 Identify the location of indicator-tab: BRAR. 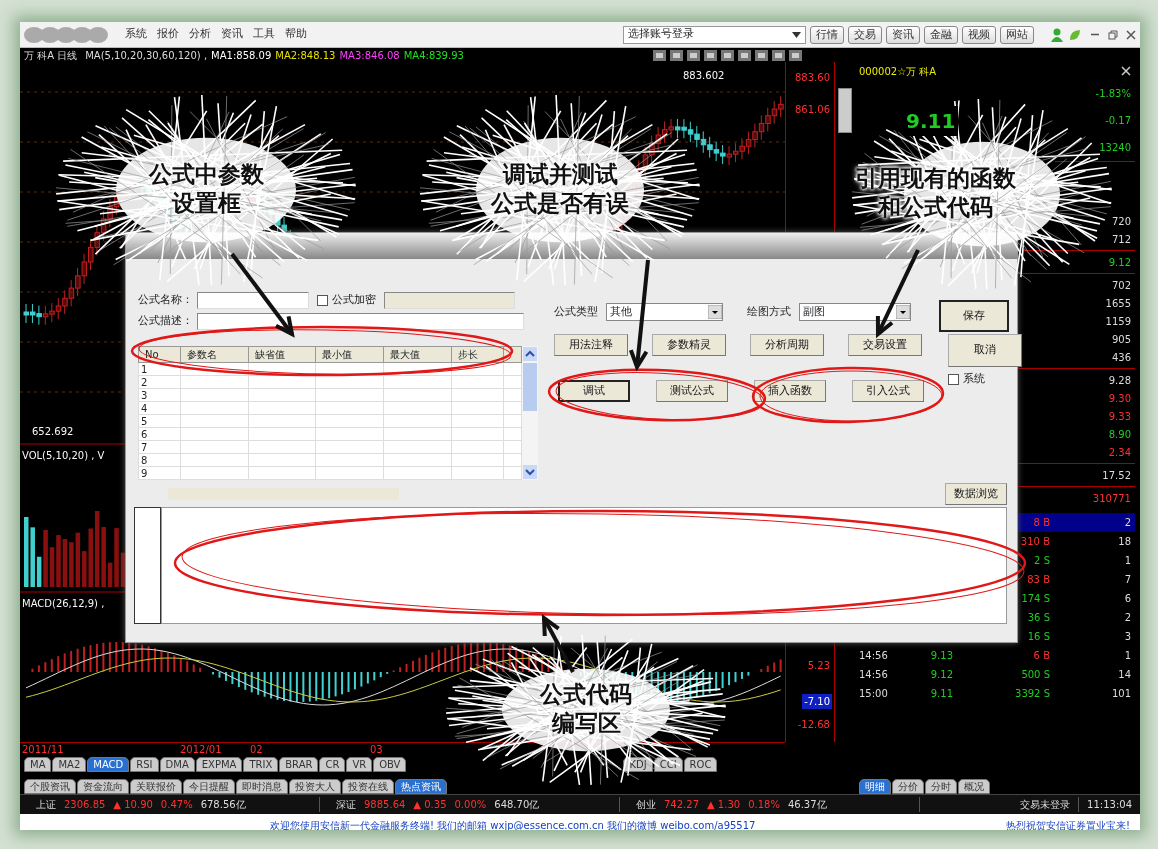
(299, 764).